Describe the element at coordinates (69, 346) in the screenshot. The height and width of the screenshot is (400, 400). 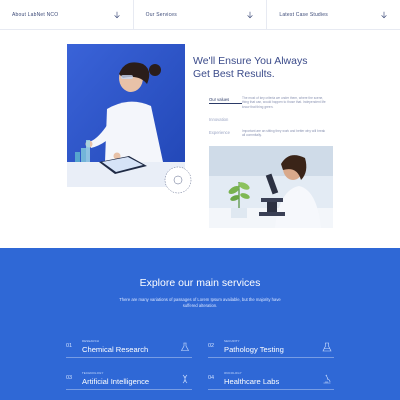
I see `service-number: 01` at that location.